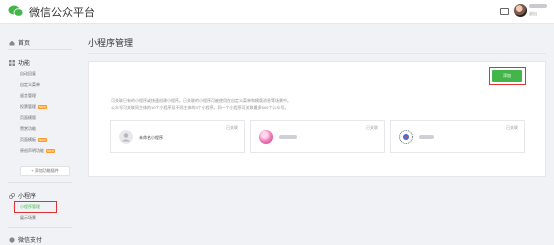  What do you see at coordinates (16, 11) in the screenshot?
I see `wechat-logo-icon` at bounding box center [16, 11].